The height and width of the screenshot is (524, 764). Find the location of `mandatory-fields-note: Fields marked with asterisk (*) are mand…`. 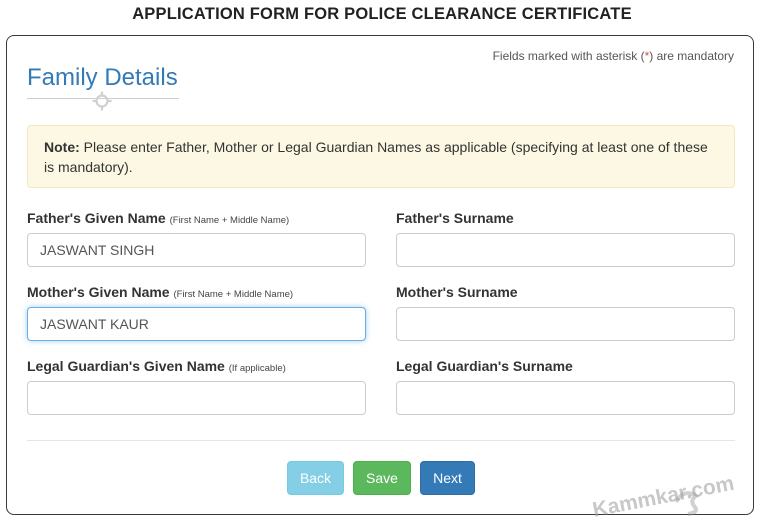

mandatory-fields-note: Fields marked with asterisk (*) are mand… is located at coordinates (613, 56).